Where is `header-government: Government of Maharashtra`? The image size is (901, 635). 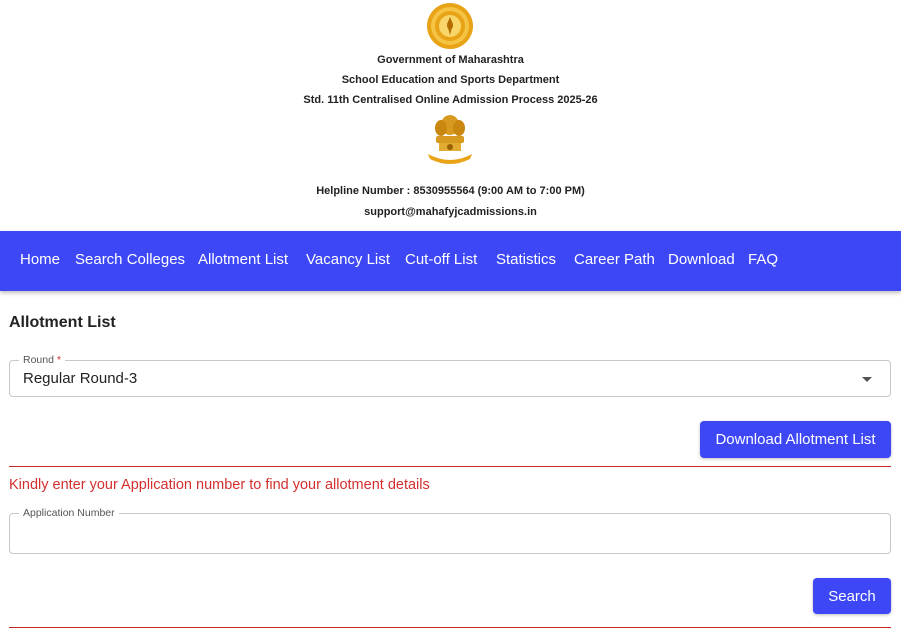
header-government: Government of Maharashtra is located at coordinates (450, 60).